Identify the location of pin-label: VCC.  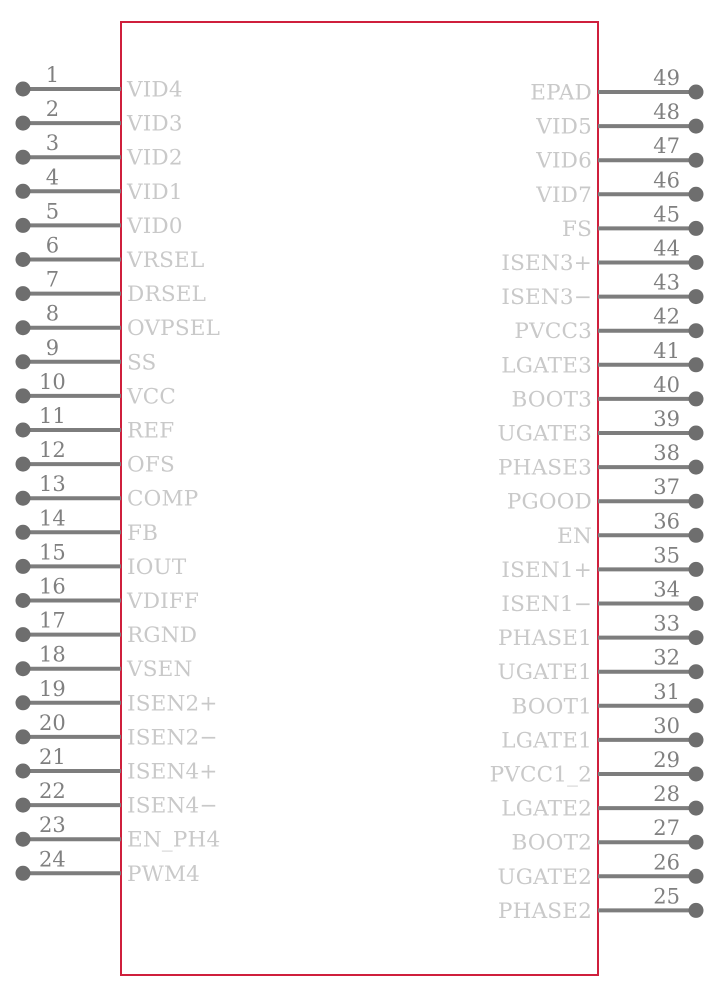
(151, 396).